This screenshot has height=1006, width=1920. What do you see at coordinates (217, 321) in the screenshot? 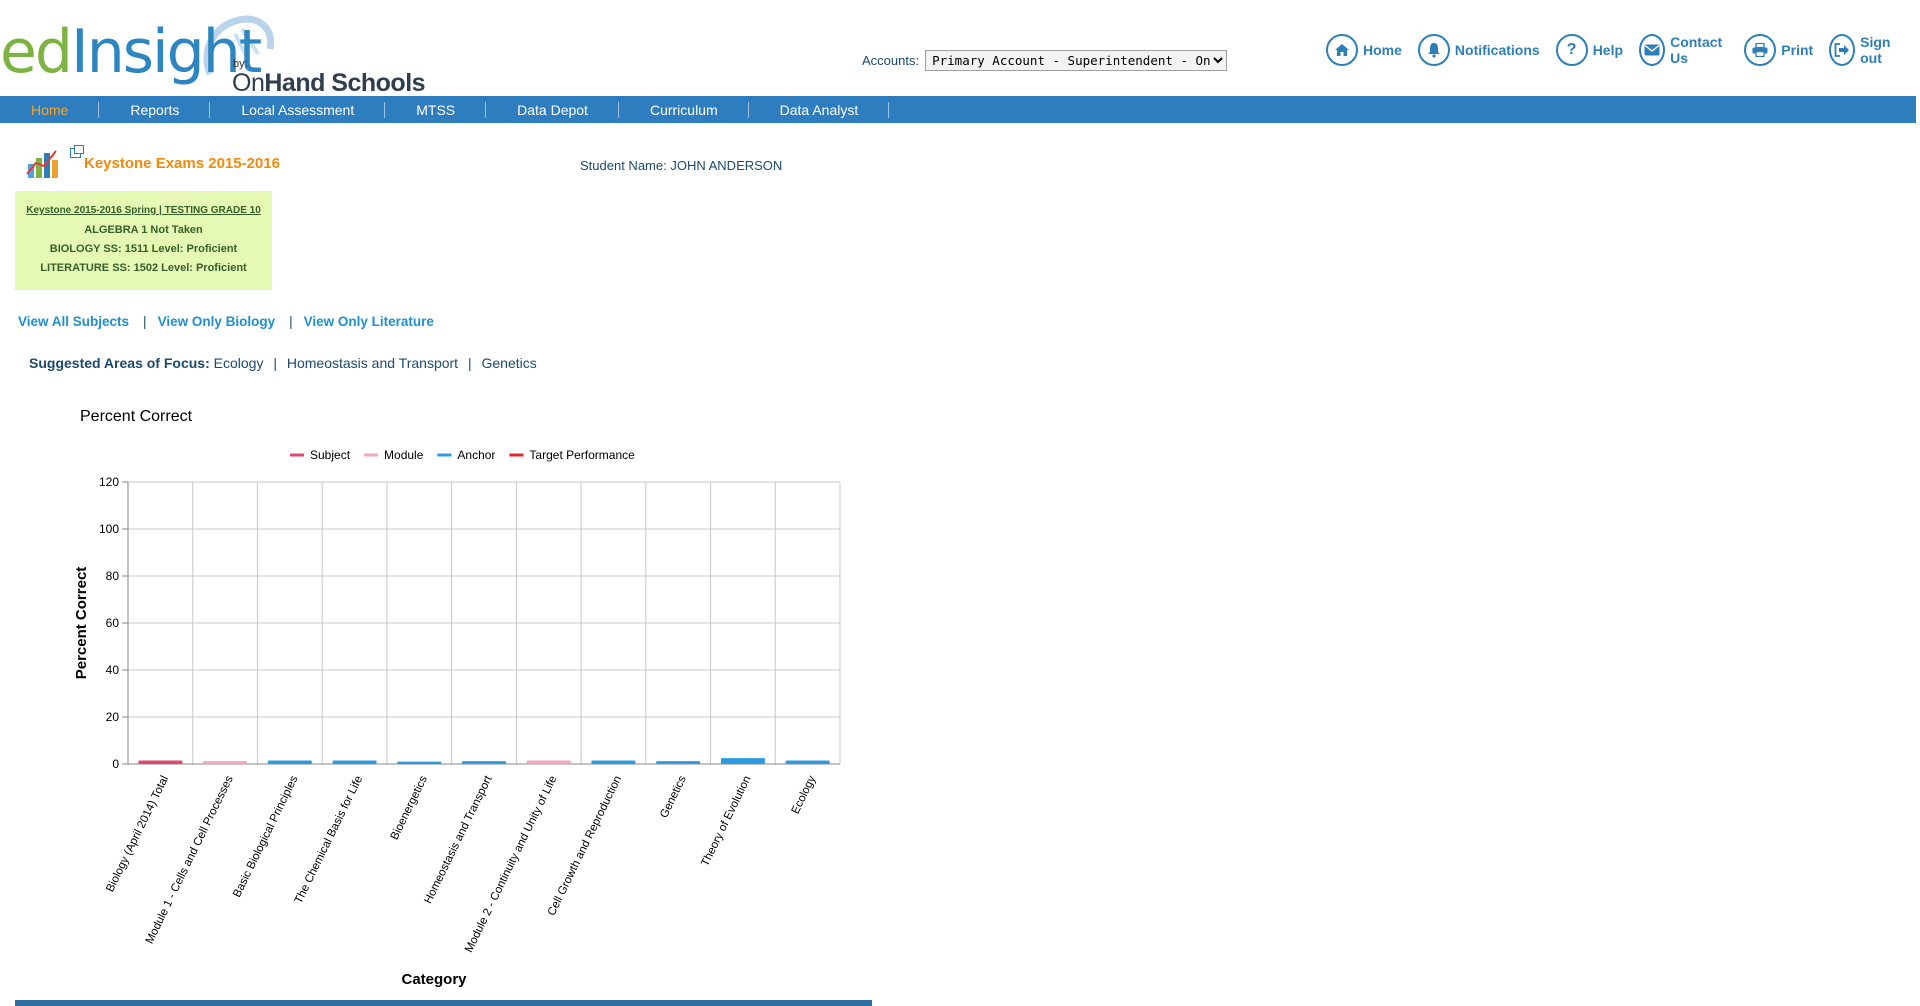
I see `view-only-biology-link: View Only Biology` at bounding box center [217, 321].